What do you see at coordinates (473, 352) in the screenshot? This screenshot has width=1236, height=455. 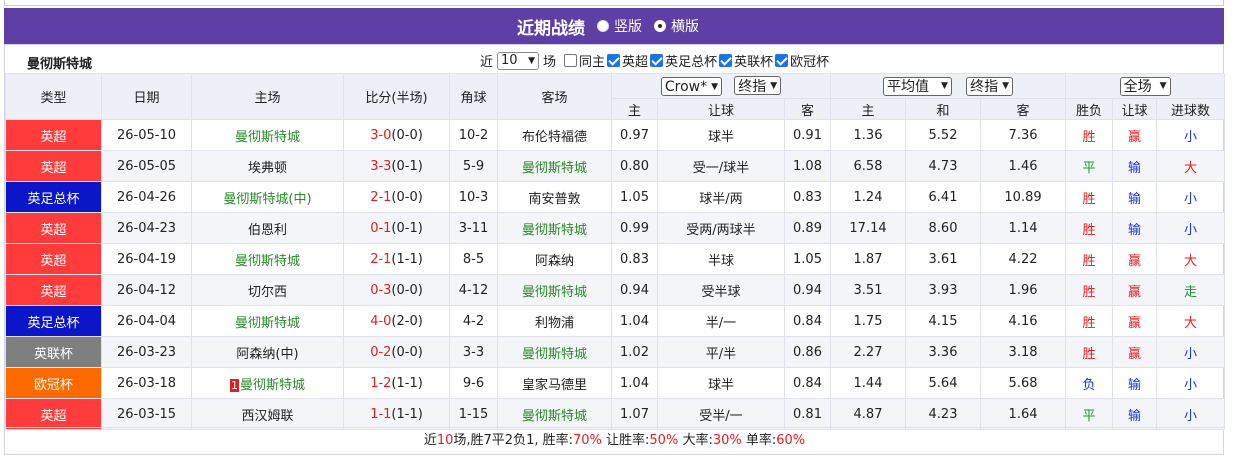 I see `corners-cell: 3-3` at bounding box center [473, 352].